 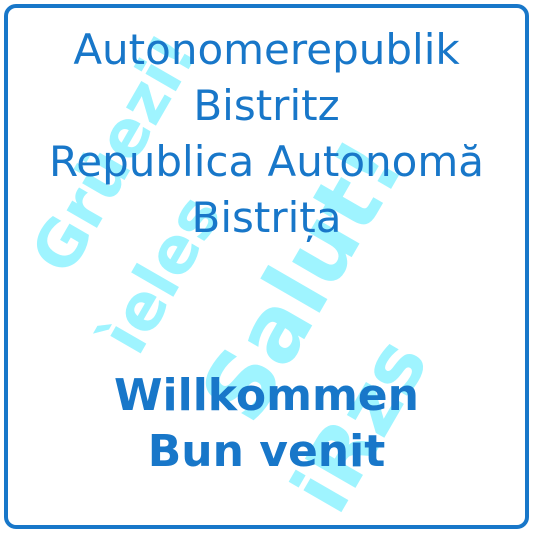 I want to click on welcome-de: Willkommen, so click(x=266, y=395).